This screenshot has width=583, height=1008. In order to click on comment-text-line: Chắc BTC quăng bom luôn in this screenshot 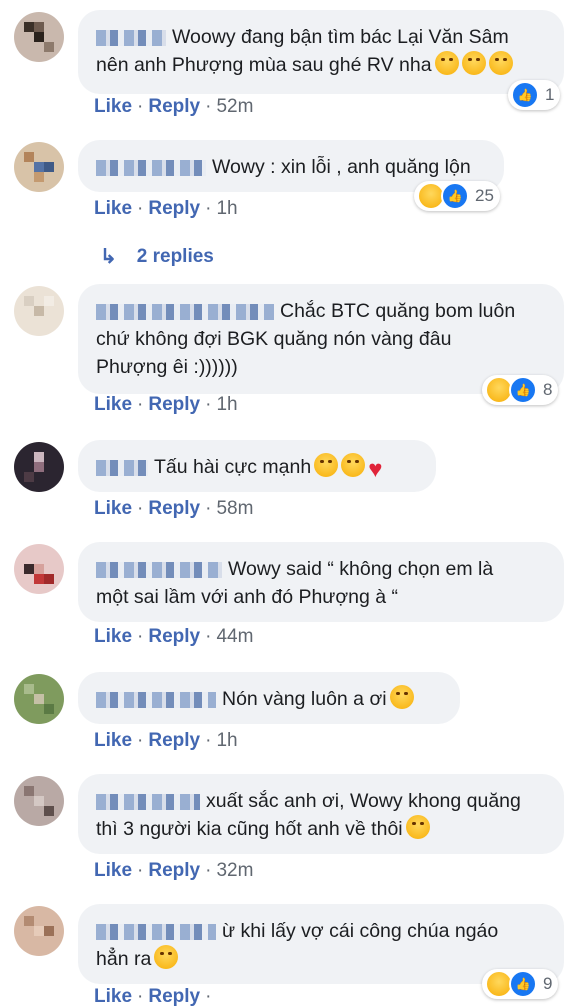, I will do `click(398, 311)`.